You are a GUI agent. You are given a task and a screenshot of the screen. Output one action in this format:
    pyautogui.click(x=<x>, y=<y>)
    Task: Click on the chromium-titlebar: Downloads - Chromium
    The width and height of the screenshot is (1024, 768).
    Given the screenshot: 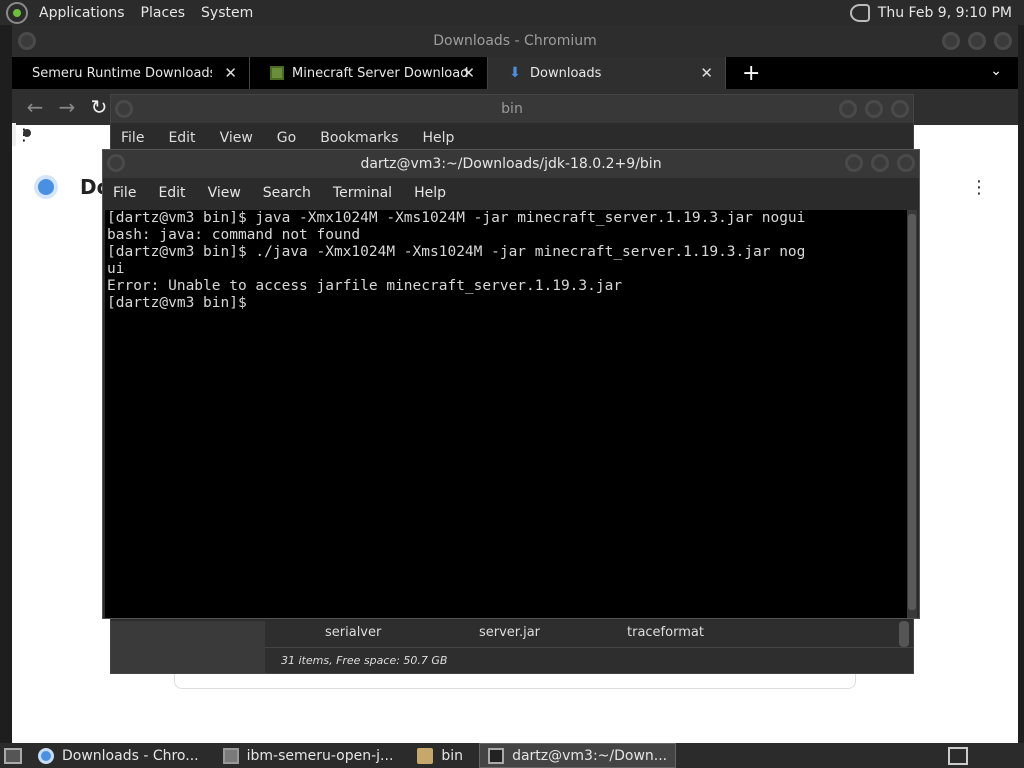 What is the action you would take?
    pyautogui.click(x=515, y=41)
    